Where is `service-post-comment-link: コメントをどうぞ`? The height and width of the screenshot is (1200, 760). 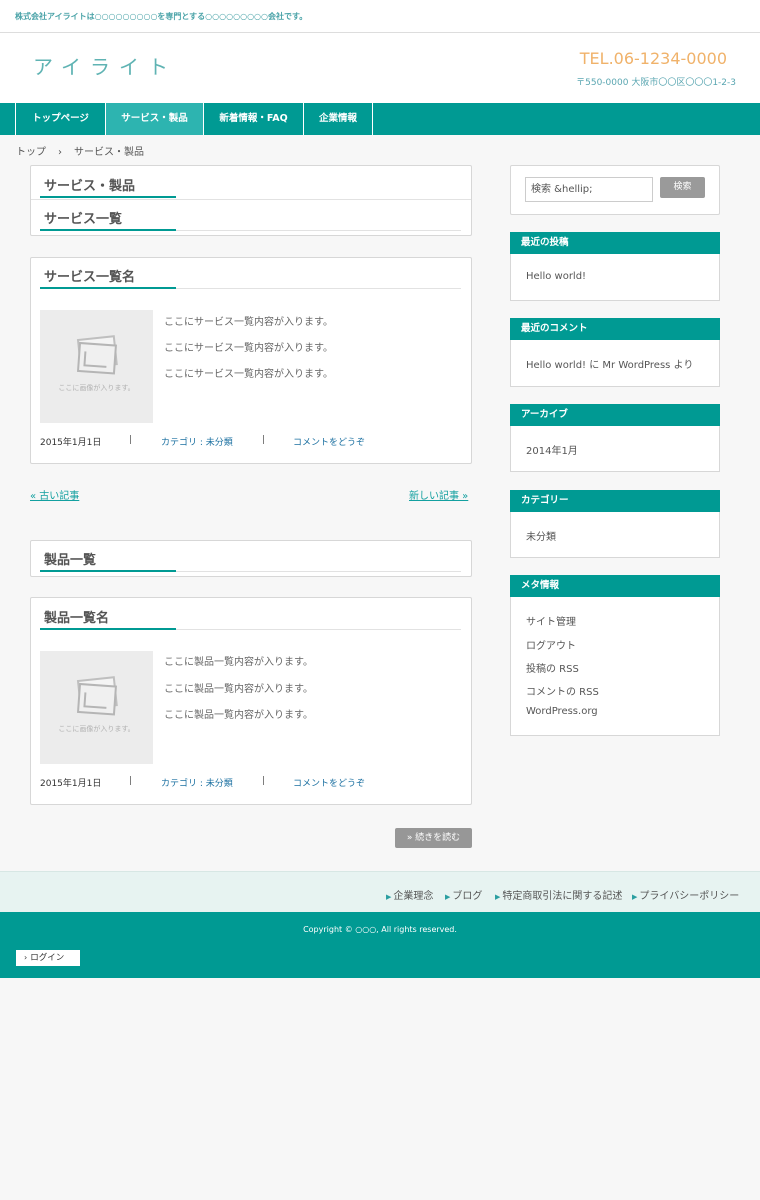
service-post-comment-link: コメントをどうぞ is located at coordinates (329, 441).